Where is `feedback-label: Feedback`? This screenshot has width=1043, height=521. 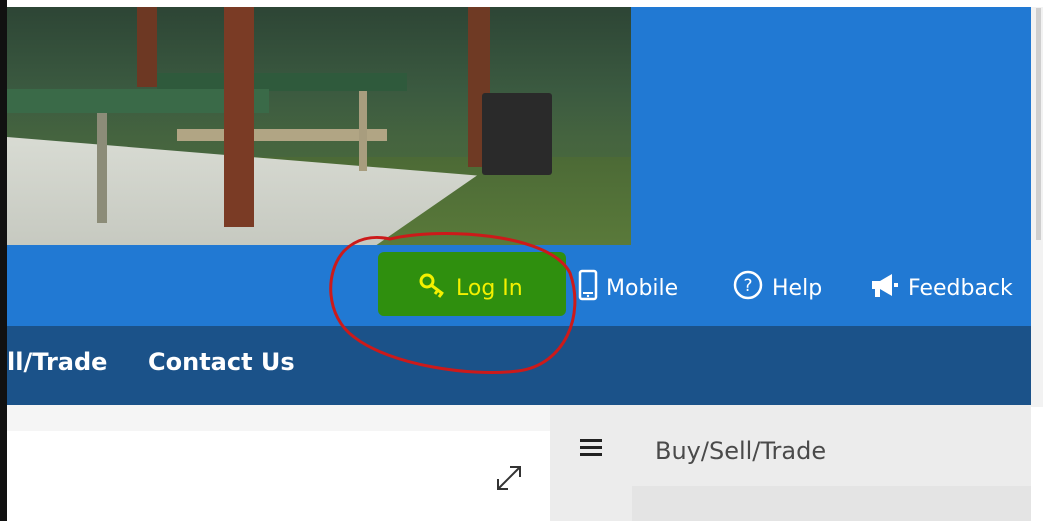 feedback-label: Feedback is located at coordinates (960, 288).